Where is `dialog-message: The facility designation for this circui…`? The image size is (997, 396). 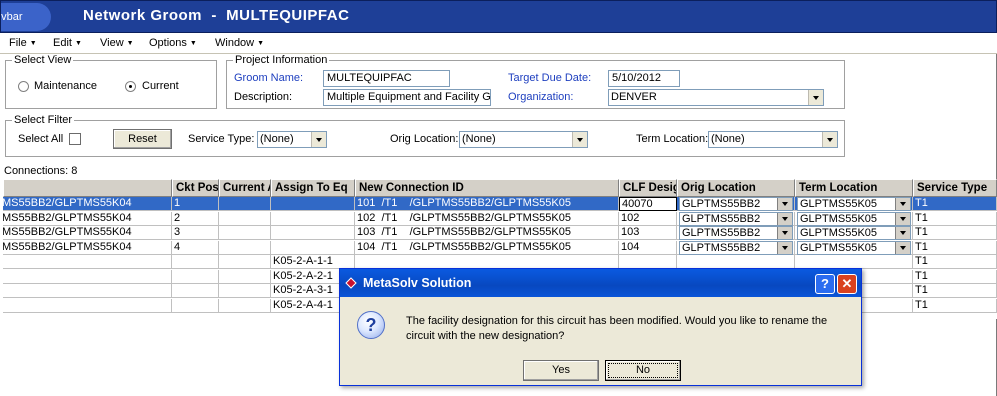
dialog-message: The facility designation for this circui… is located at coordinates (617, 328).